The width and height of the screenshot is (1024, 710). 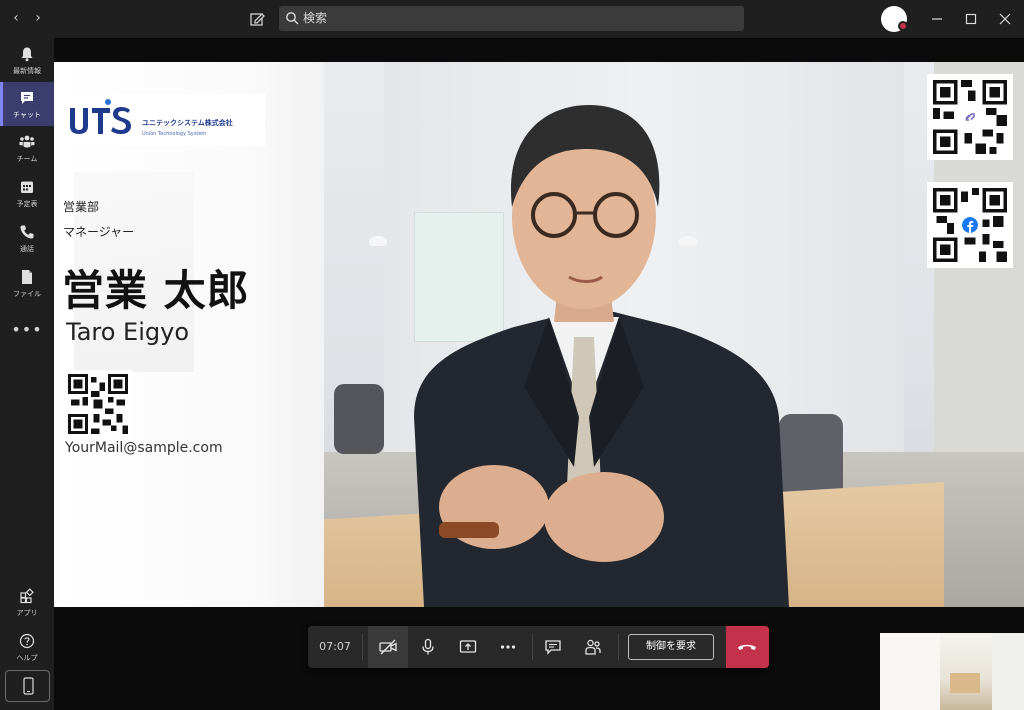 I want to click on facebook-qr-code-icon, so click(x=970, y=225).